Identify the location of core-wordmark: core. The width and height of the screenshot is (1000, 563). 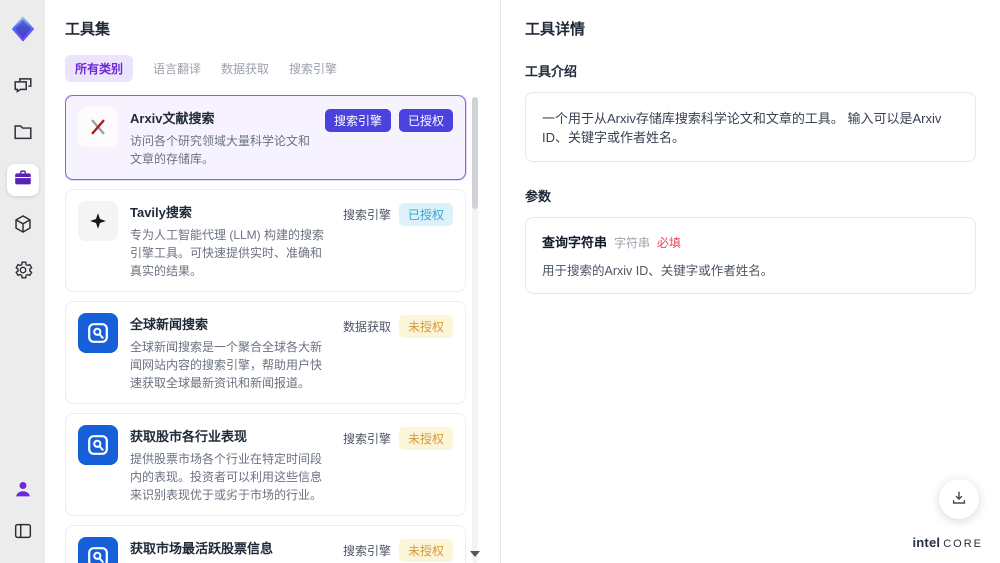
(963, 544).